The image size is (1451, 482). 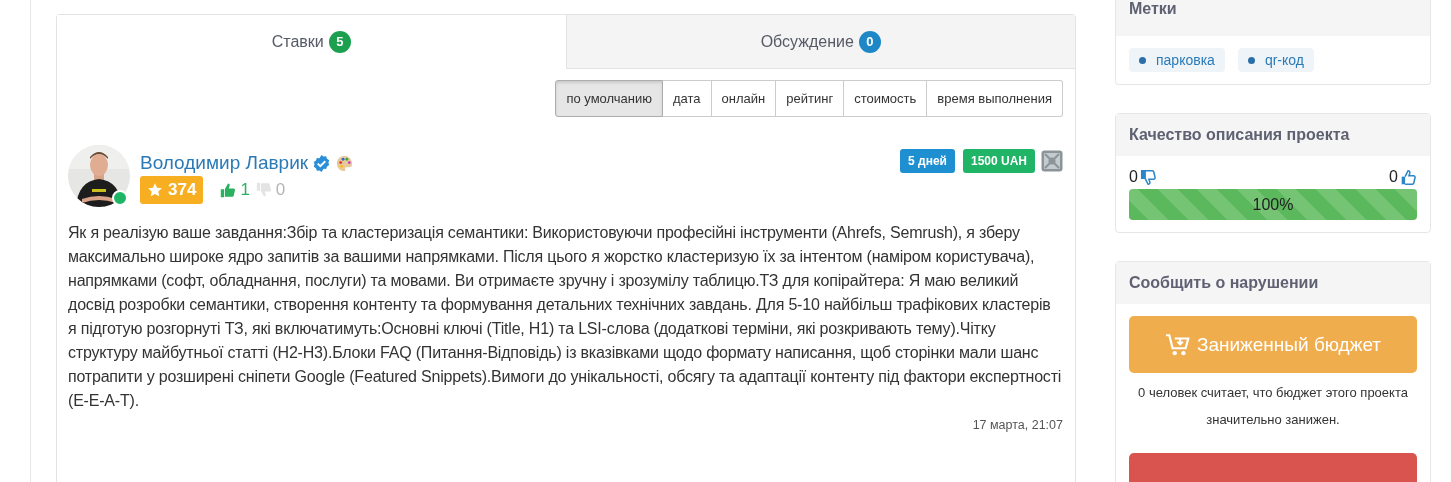 What do you see at coordinates (224, 163) in the screenshot?
I see `user-name-link: Володимир Лаврик` at bounding box center [224, 163].